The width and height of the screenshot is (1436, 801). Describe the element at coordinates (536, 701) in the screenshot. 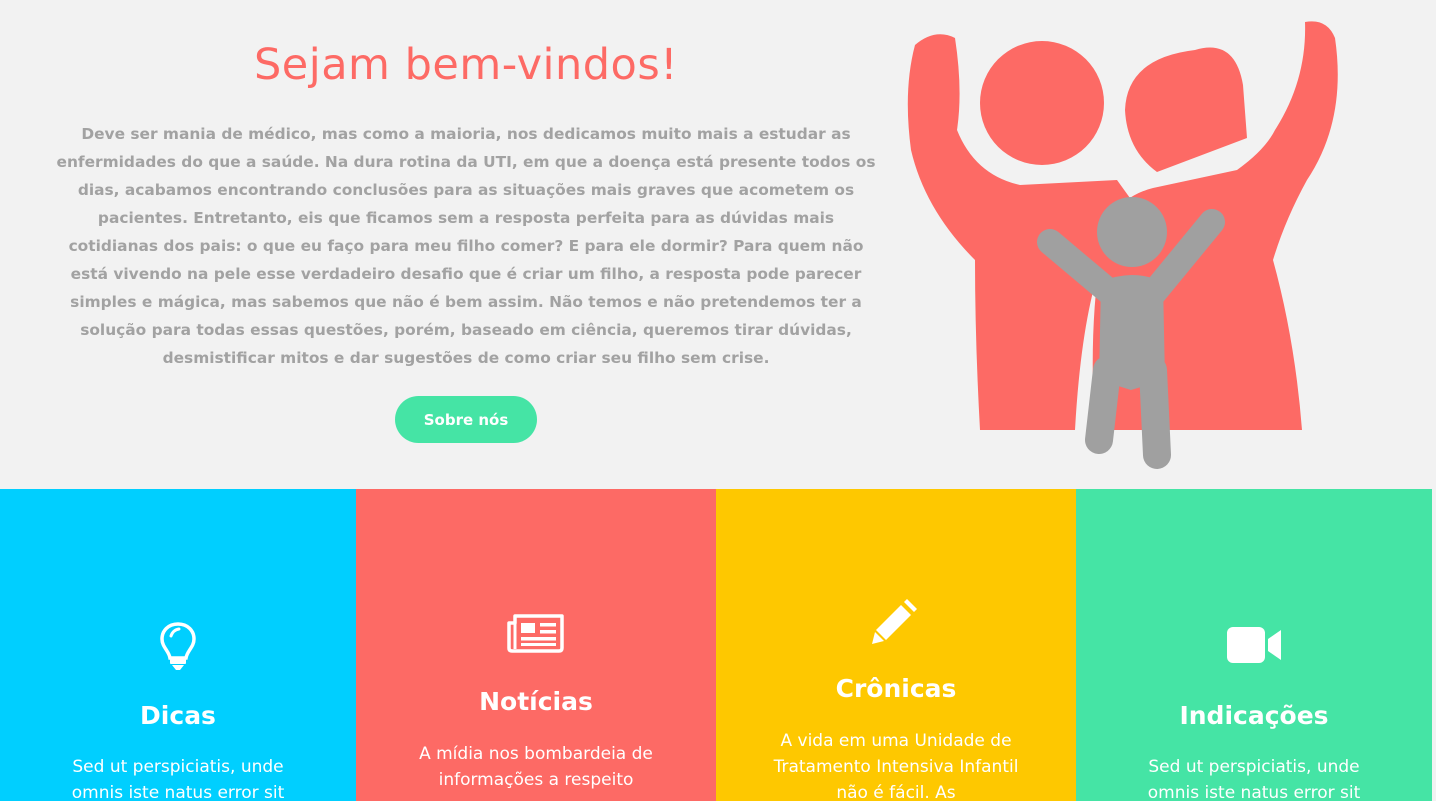

I see `card-title: Notícias` at that location.